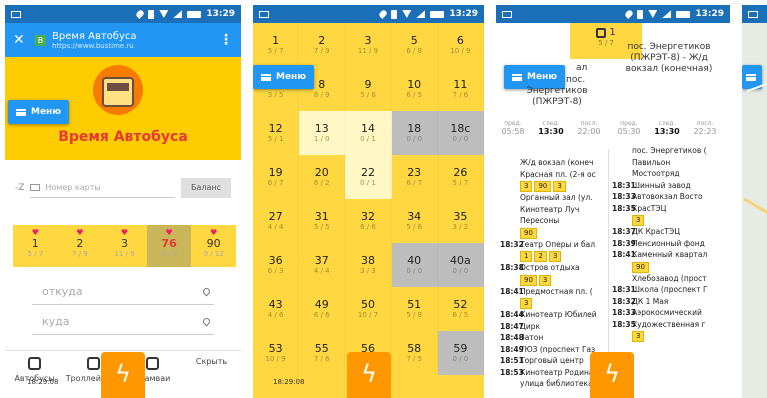 The width and height of the screenshot is (767, 398). I want to click on close-icon: ✕, so click(21, 40).